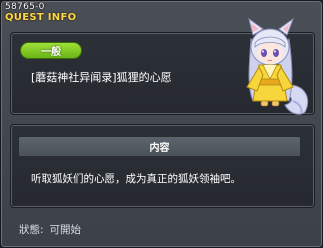  Describe the element at coordinates (136, 179) in the screenshot. I see `quest-description: 听取狐妖们的心愿，成为真正的狐妖领袖吧。` at that location.